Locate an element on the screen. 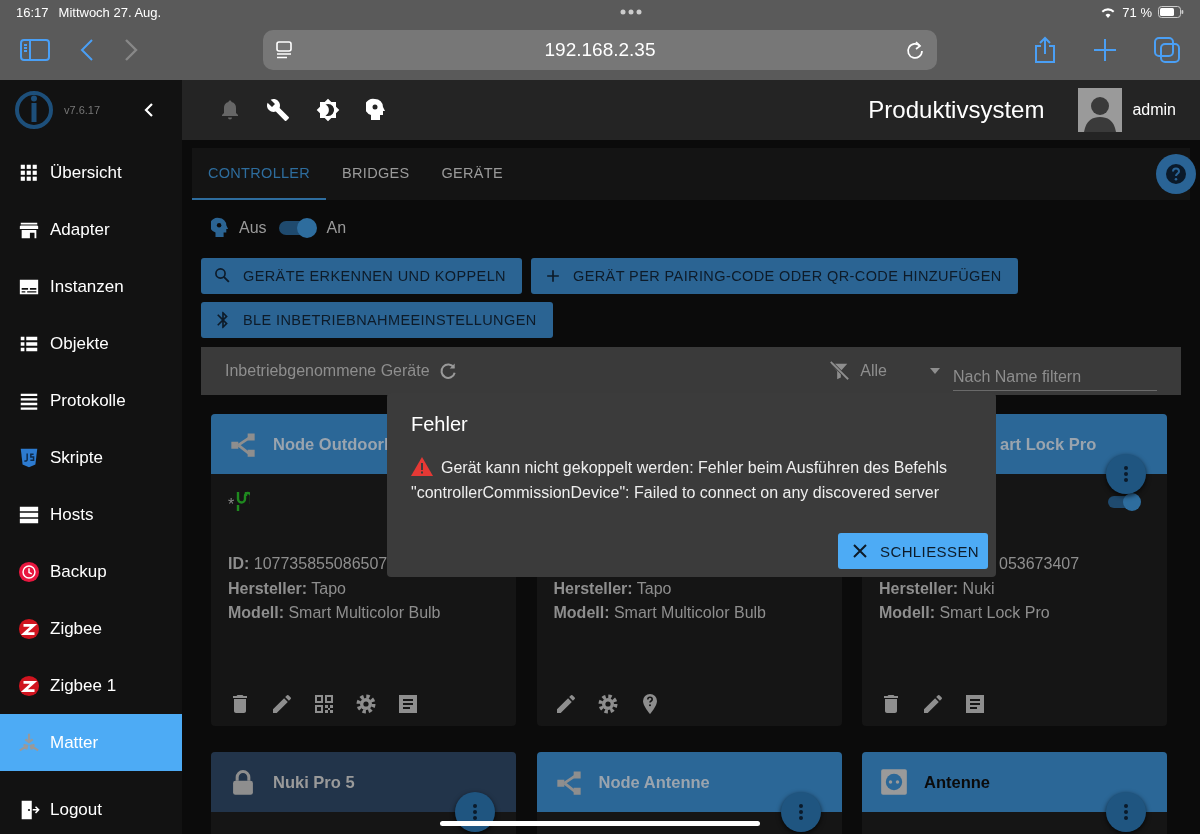 The height and width of the screenshot is (834, 1200). connection-icon is located at coordinates (242, 501).